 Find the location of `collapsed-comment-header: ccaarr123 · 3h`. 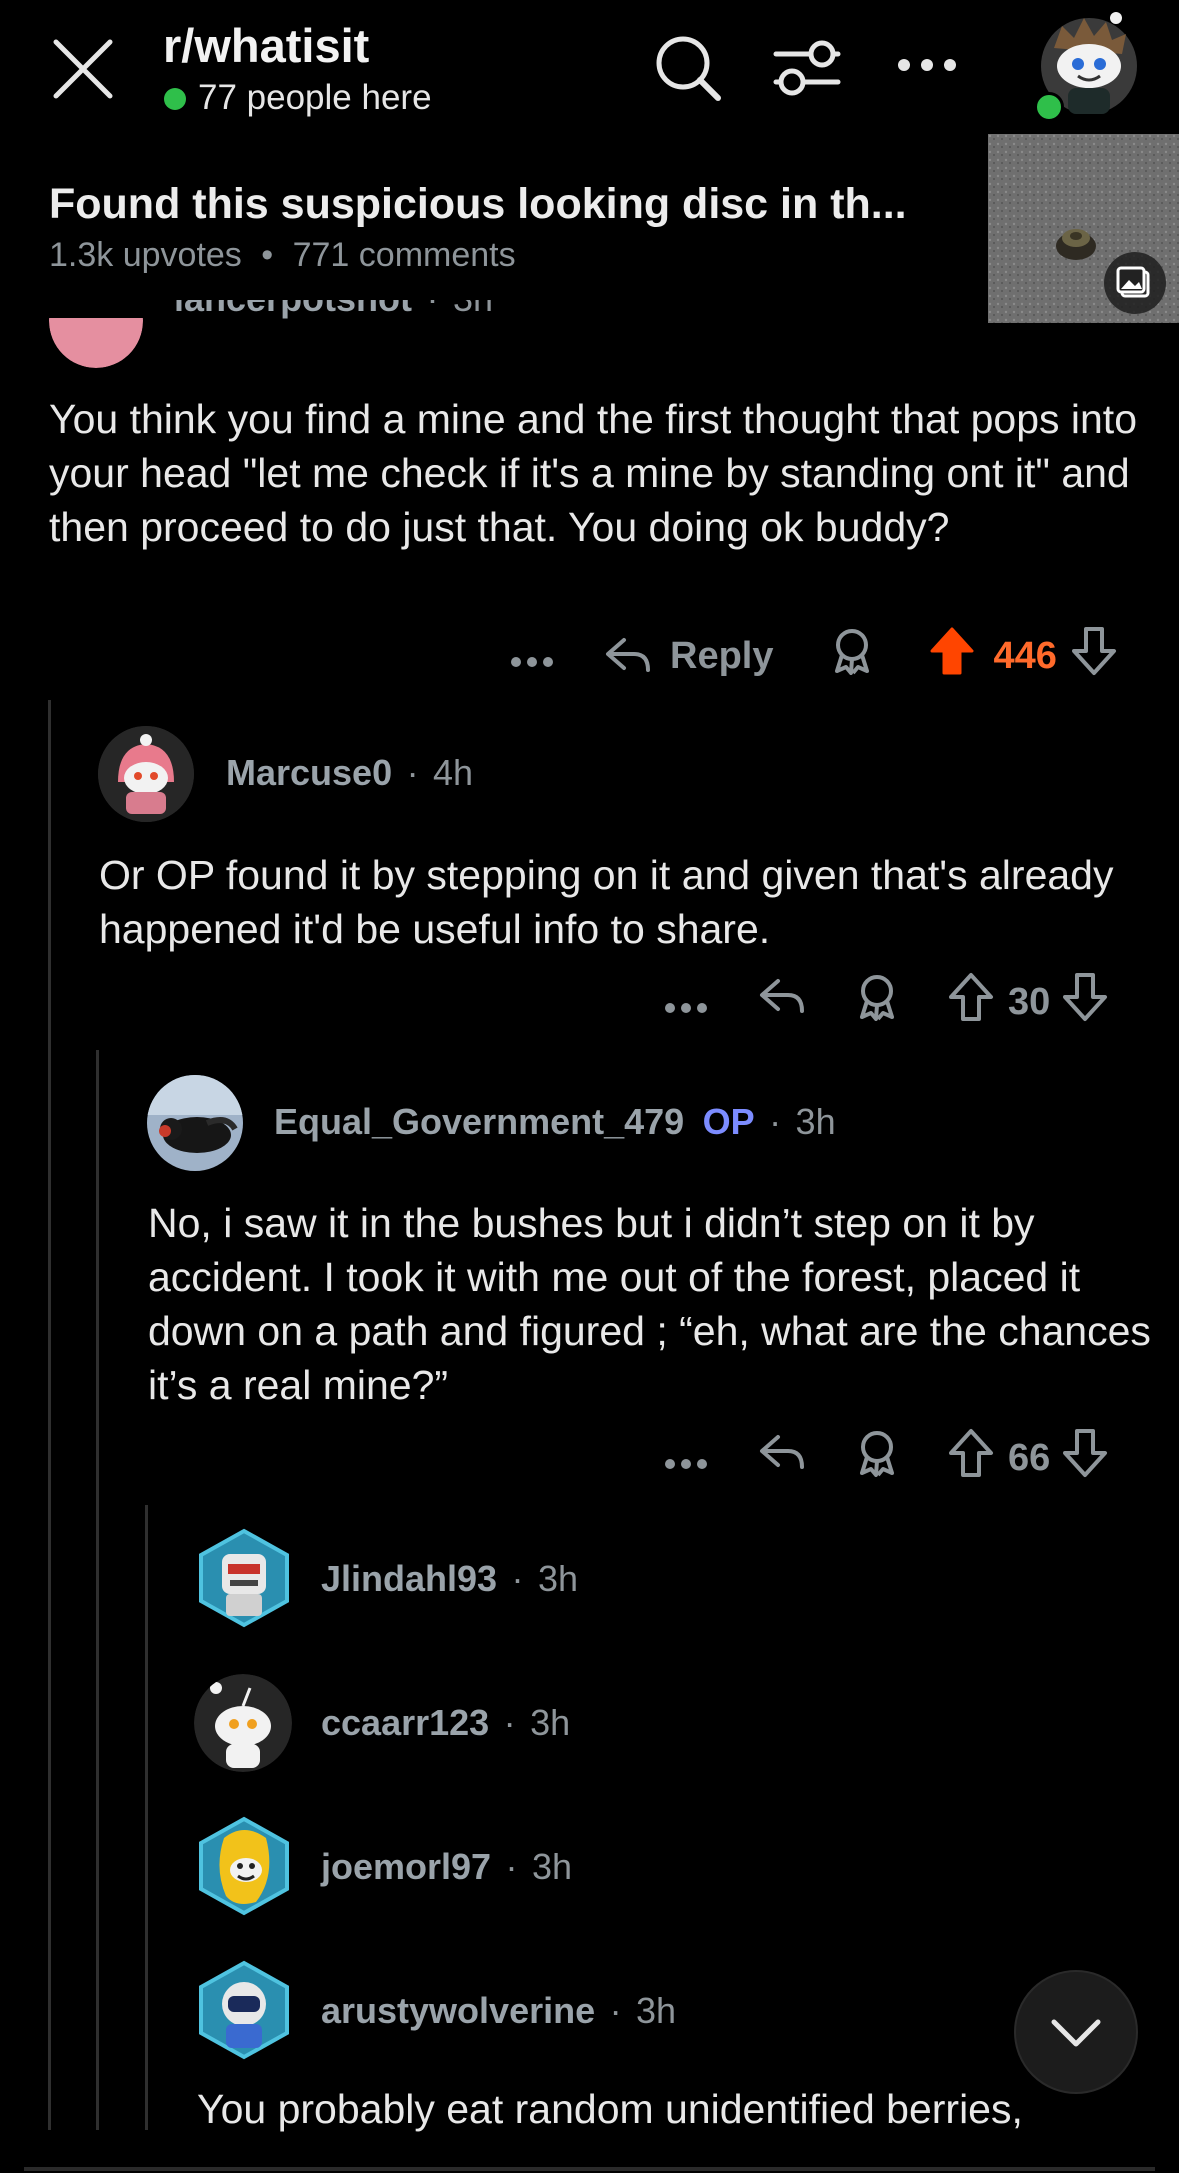

collapsed-comment-header: ccaarr123 · 3h is located at coordinates (445, 1723).